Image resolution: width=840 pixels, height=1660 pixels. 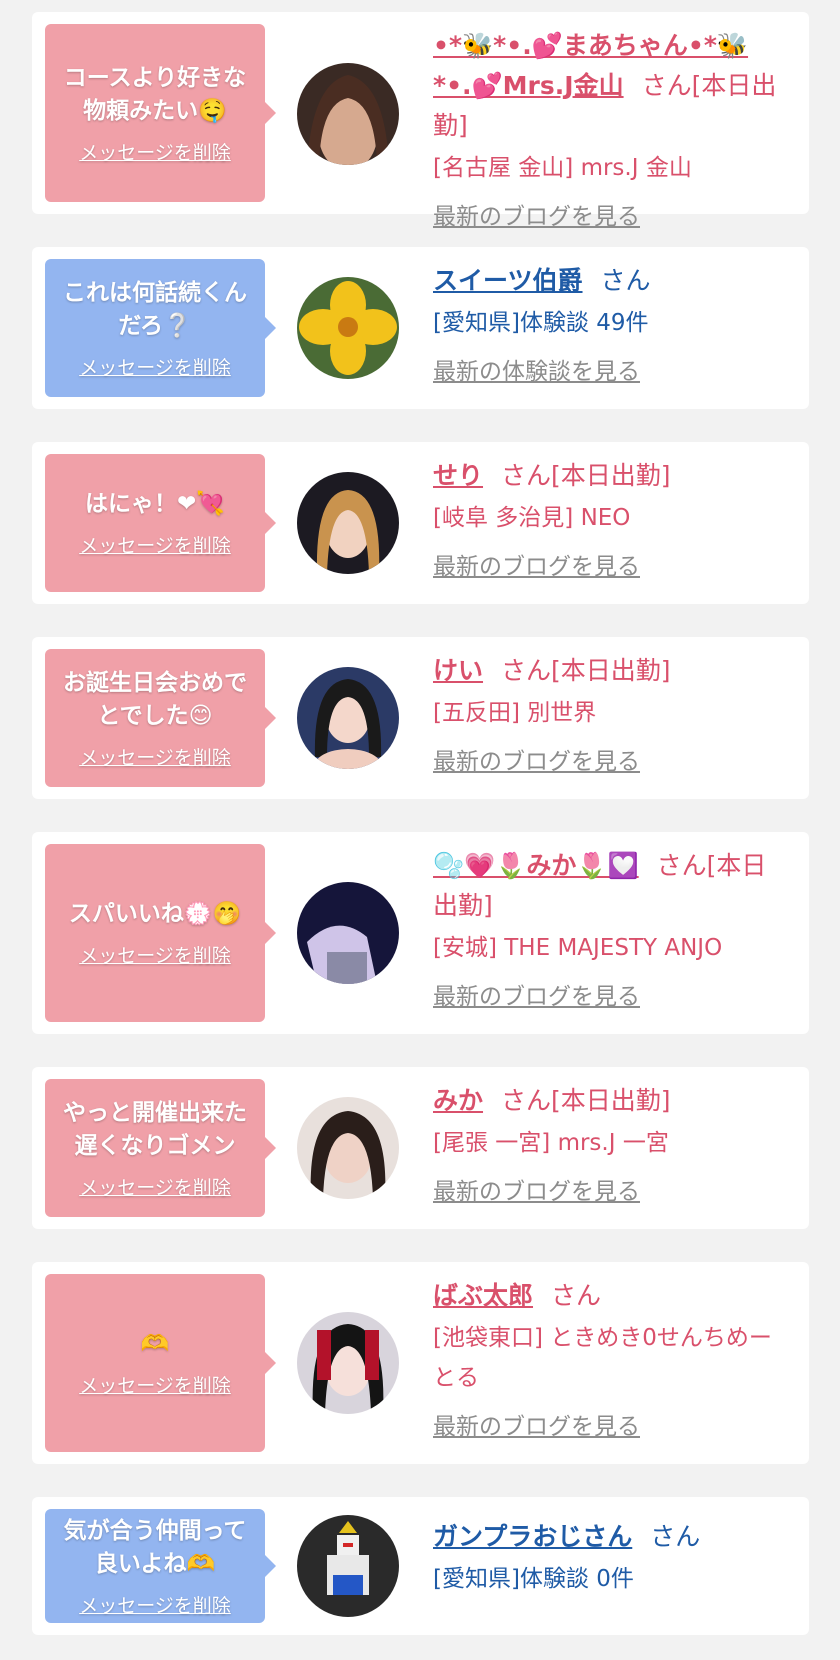 What do you see at coordinates (458, 670) in the screenshot?
I see `user-name-link: けい` at bounding box center [458, 670].